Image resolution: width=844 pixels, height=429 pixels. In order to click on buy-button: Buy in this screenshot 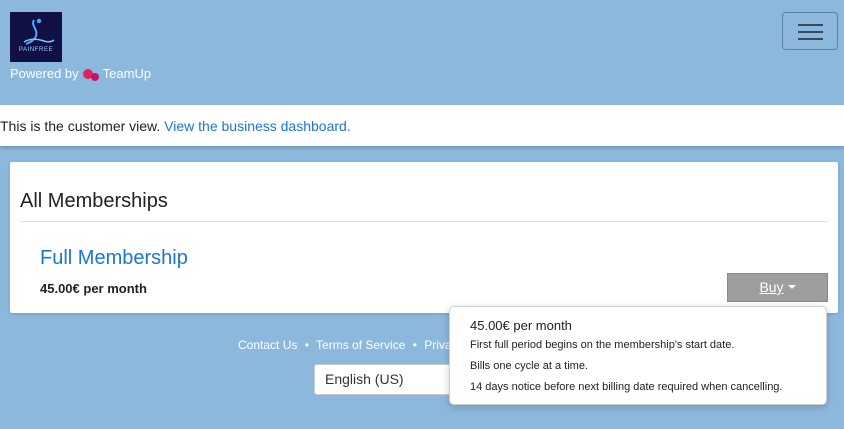, I will do `click(777, 287)`.